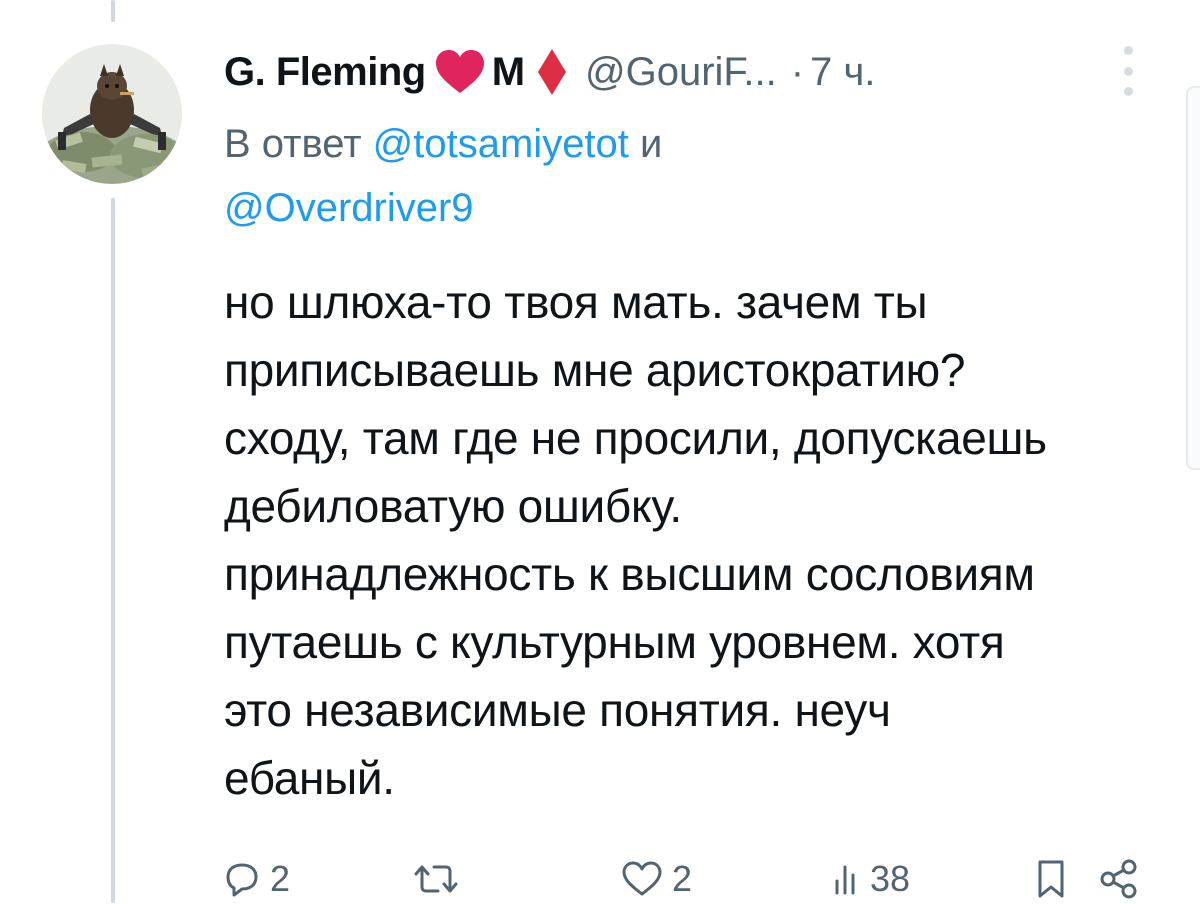  I want to click on thread-line, so click(113, 550).